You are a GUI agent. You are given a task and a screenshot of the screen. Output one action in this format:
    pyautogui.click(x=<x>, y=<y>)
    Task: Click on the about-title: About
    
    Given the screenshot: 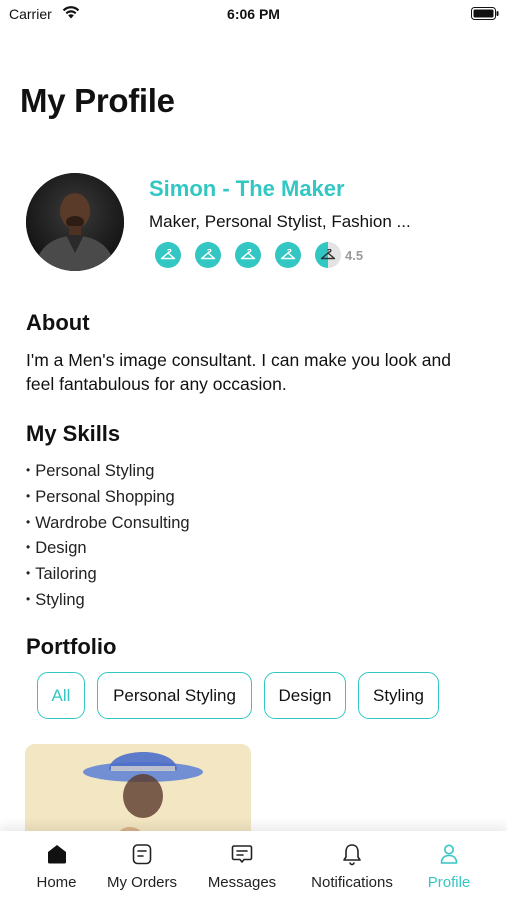 What is the action you would take?
    pyautogui.click(x=58, y=322)
    